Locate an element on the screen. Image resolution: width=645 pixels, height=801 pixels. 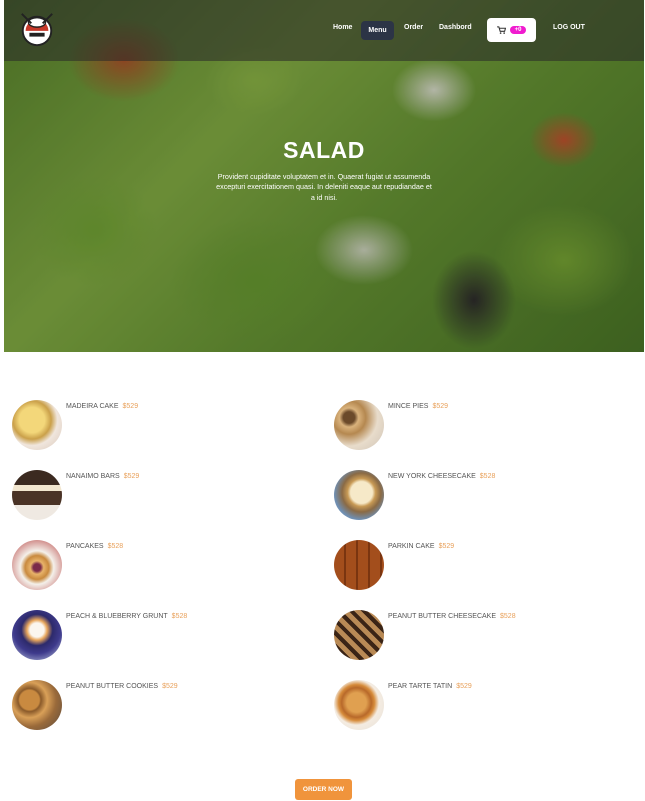
peanut-butter-cheesecake-image is located at coordinates (359, 635).